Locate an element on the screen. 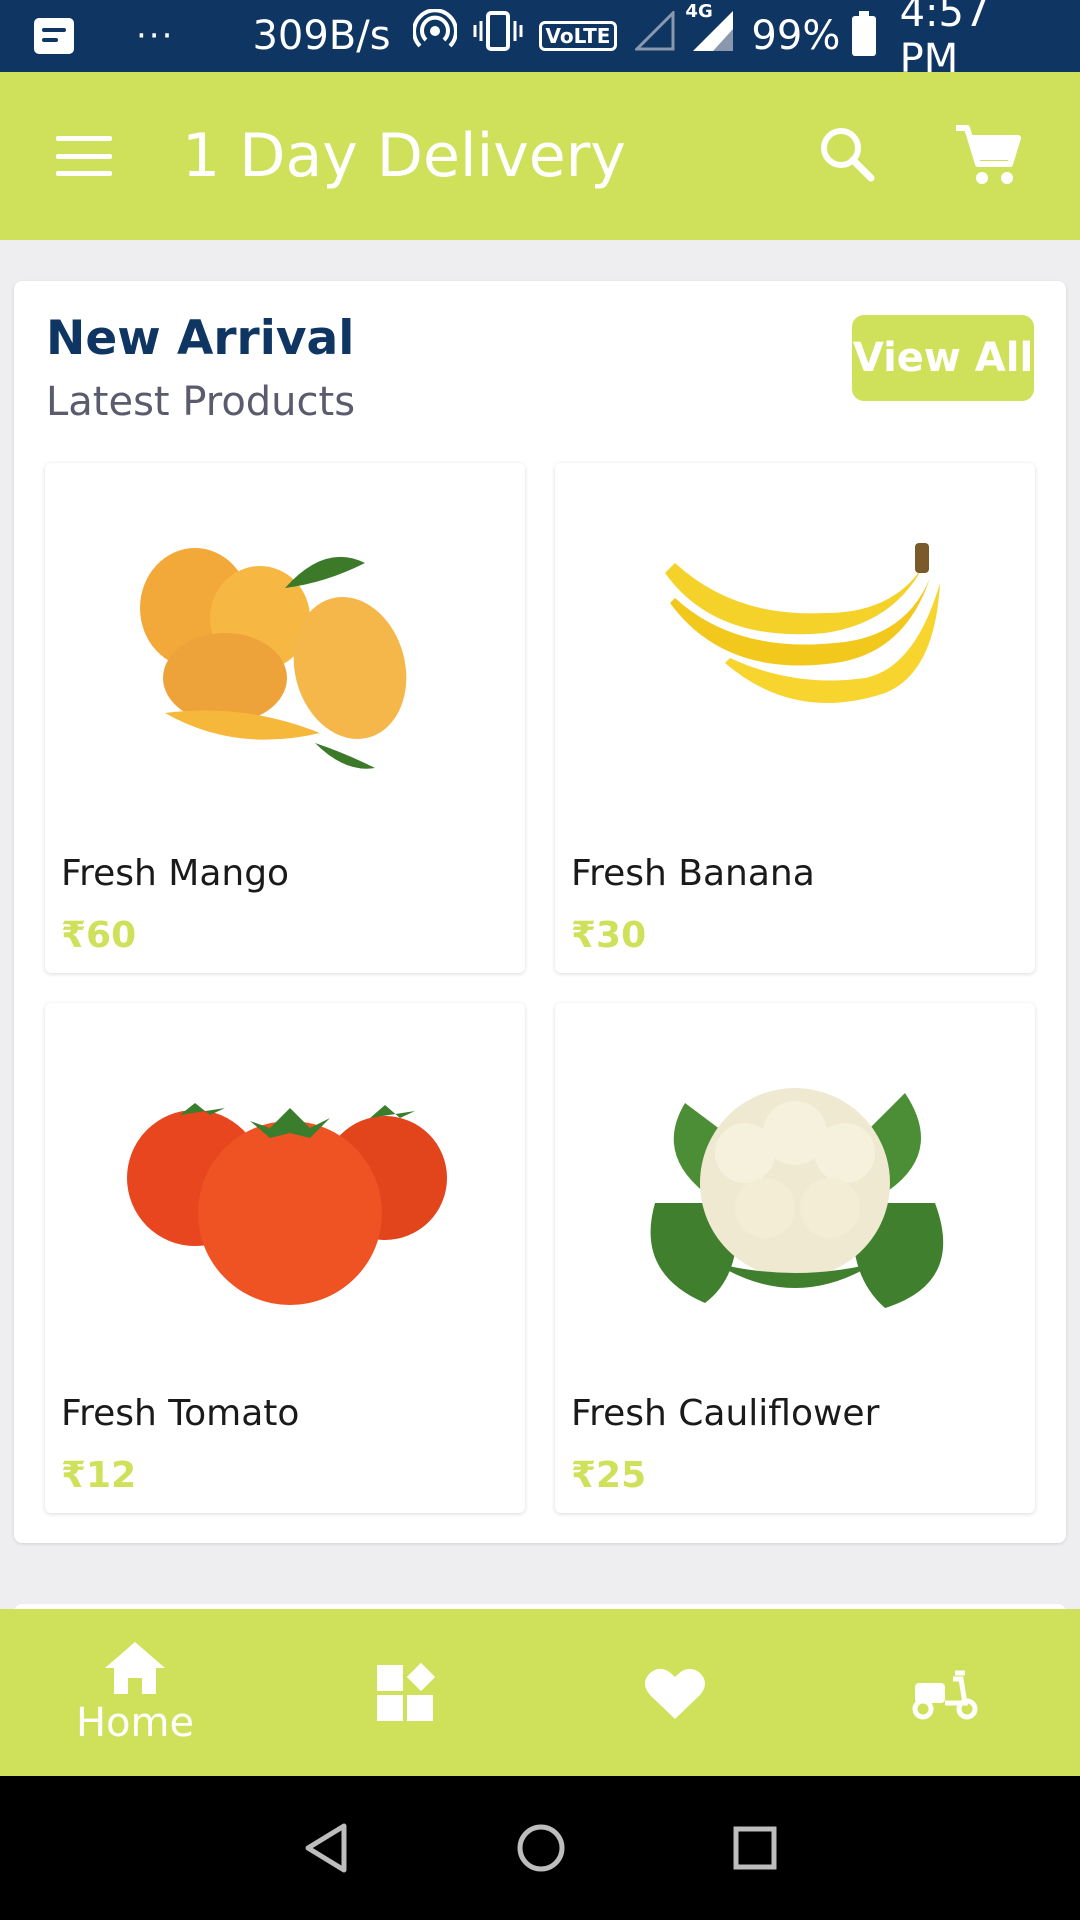 The width and height of the screenshot is (1080, 1920). menu-button is located at coordinates (84, 156).